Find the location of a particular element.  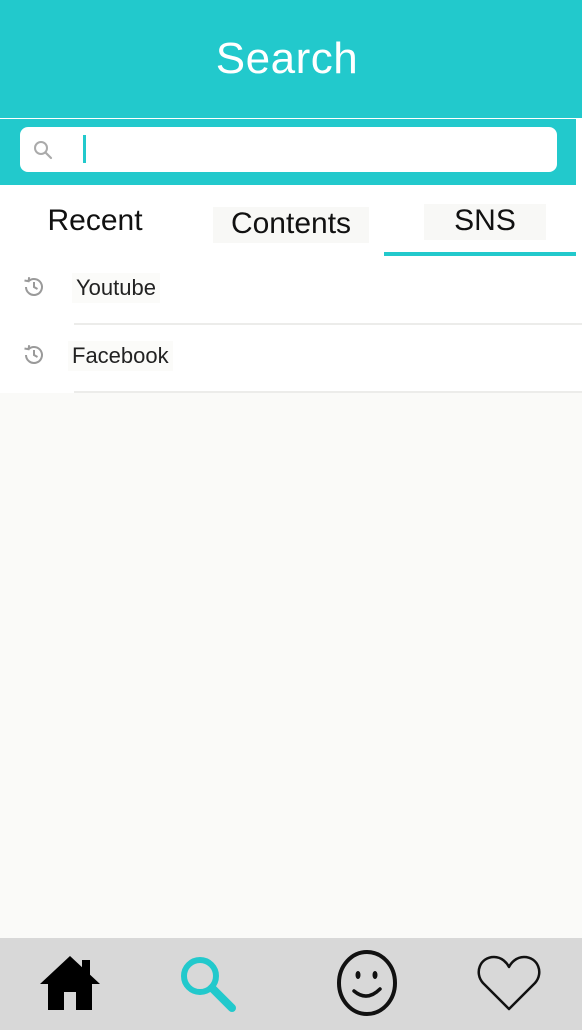

list-item: Youtube is located at coordinates (291, 291).